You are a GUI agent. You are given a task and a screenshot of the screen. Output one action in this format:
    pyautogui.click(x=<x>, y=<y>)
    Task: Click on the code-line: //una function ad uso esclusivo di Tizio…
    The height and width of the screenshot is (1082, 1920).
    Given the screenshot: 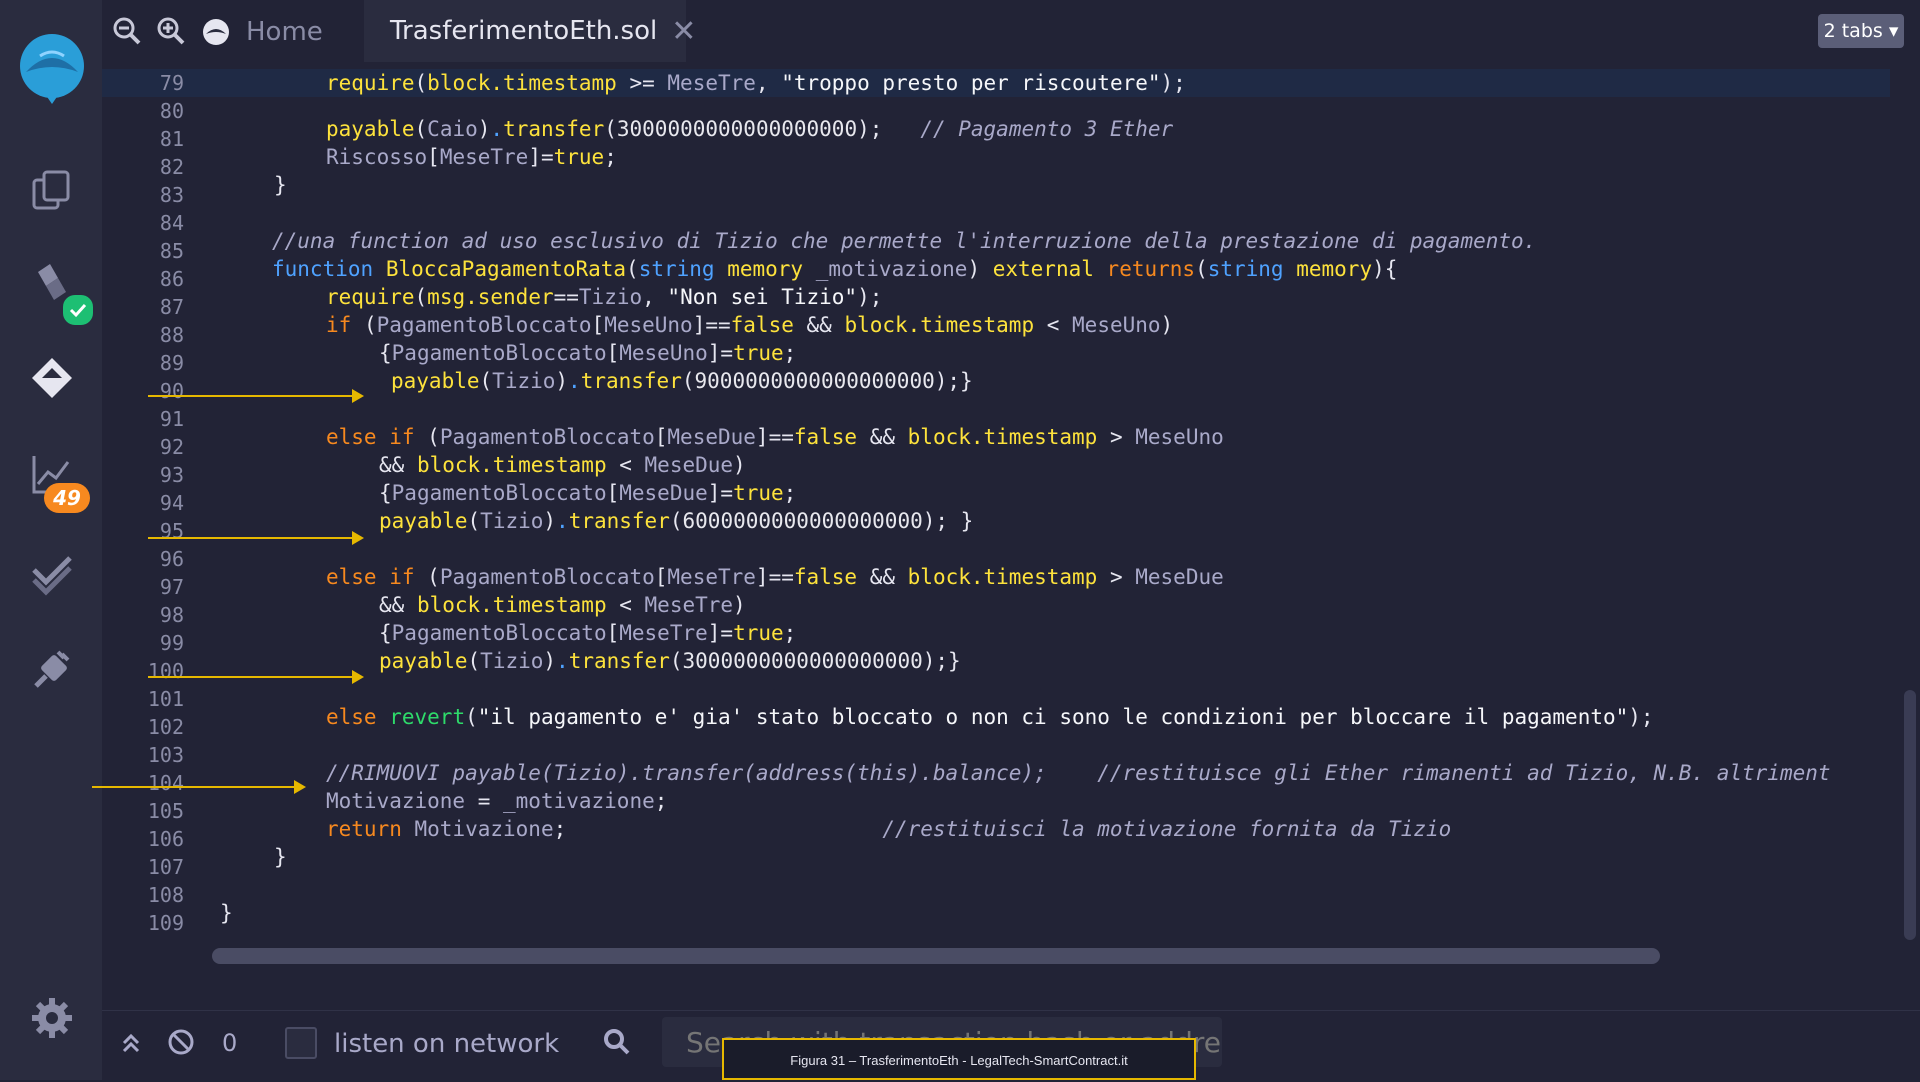 What is the action you would take?
    pyautogui.click(x=904, y=241)
    